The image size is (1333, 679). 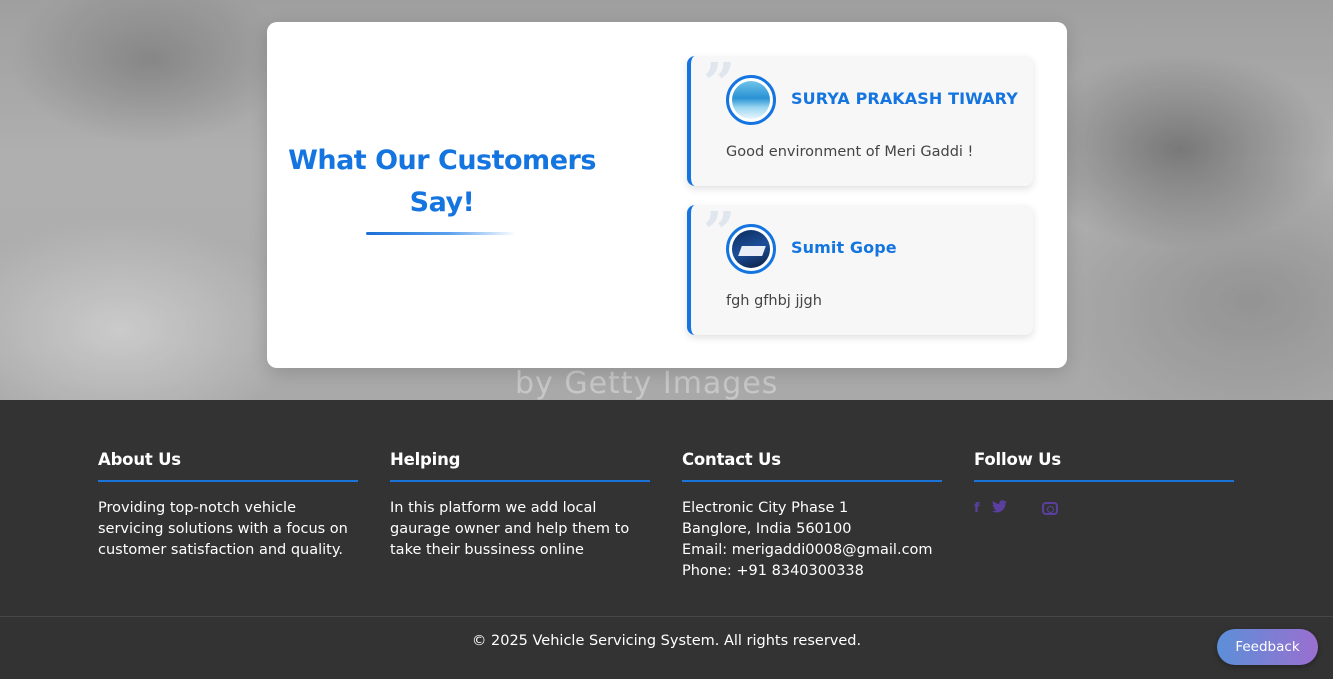 I want to click on social-links: f, so click(x=1104, y=508).